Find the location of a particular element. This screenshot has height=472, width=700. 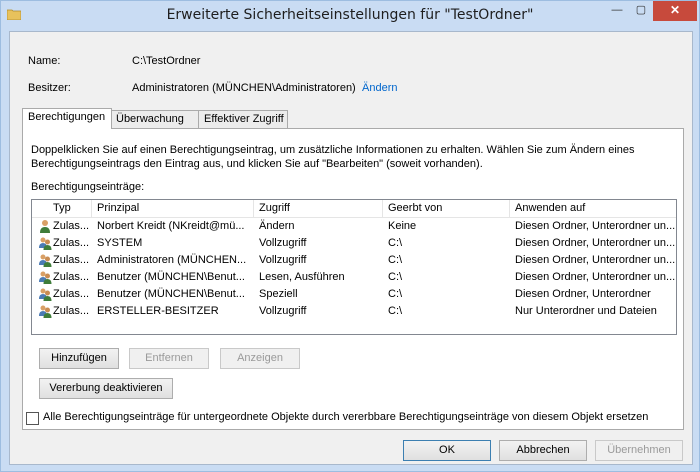

name-label: Name: is located at coordinates (44, 61).